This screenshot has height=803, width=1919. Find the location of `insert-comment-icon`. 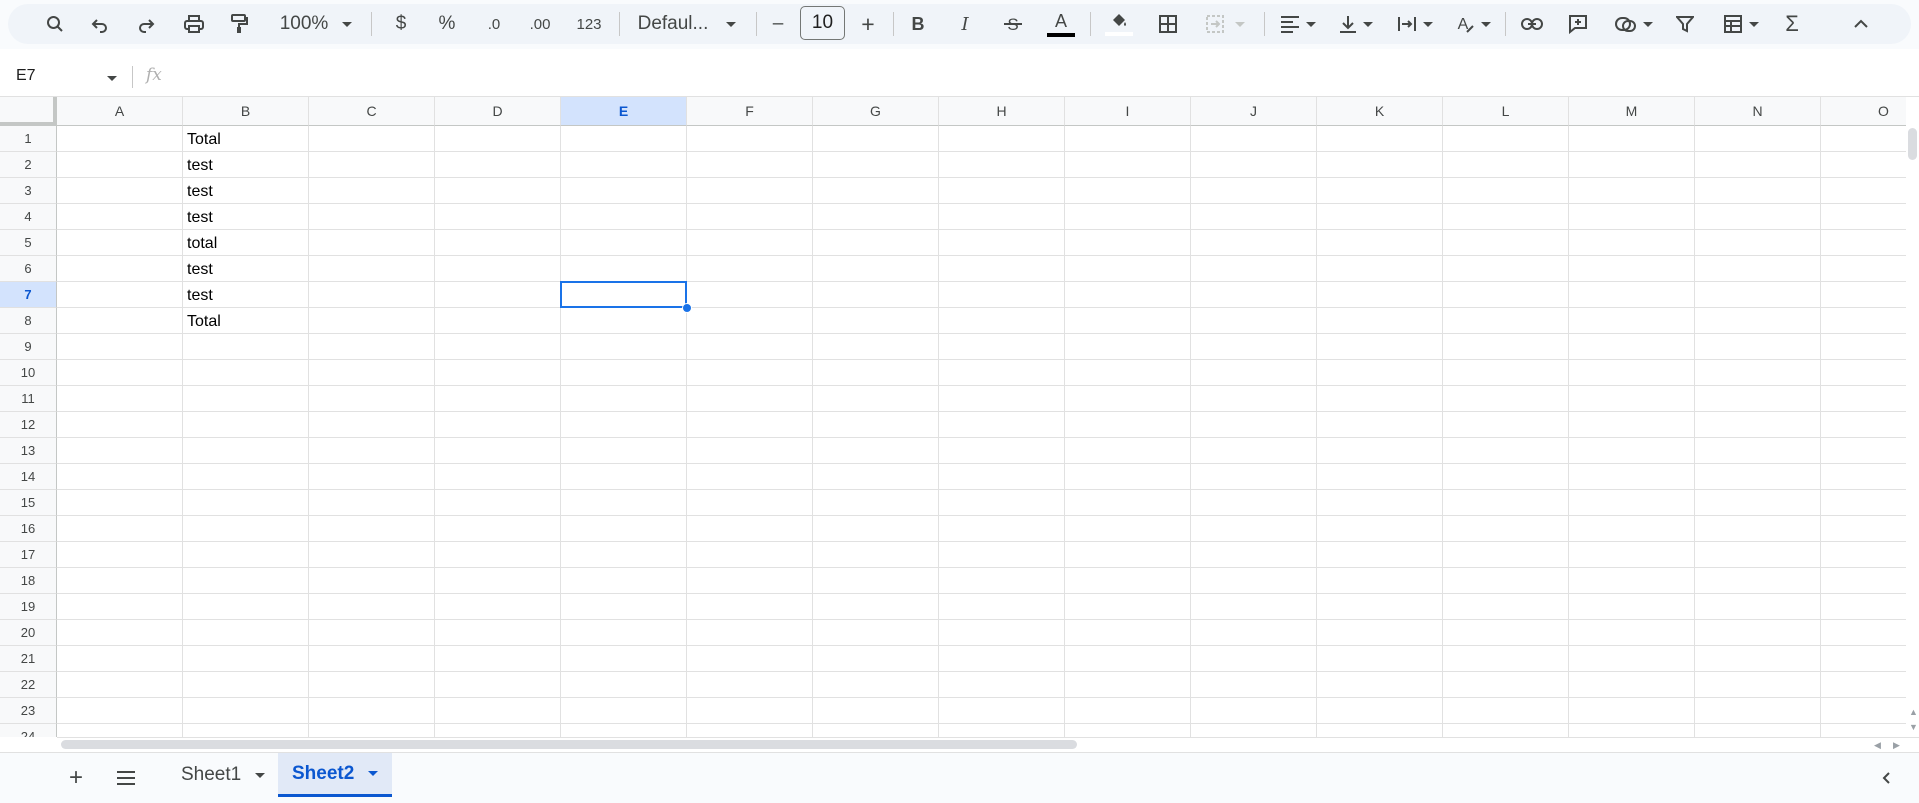

insert-comment-icon is located at coordinates (1578, 24).